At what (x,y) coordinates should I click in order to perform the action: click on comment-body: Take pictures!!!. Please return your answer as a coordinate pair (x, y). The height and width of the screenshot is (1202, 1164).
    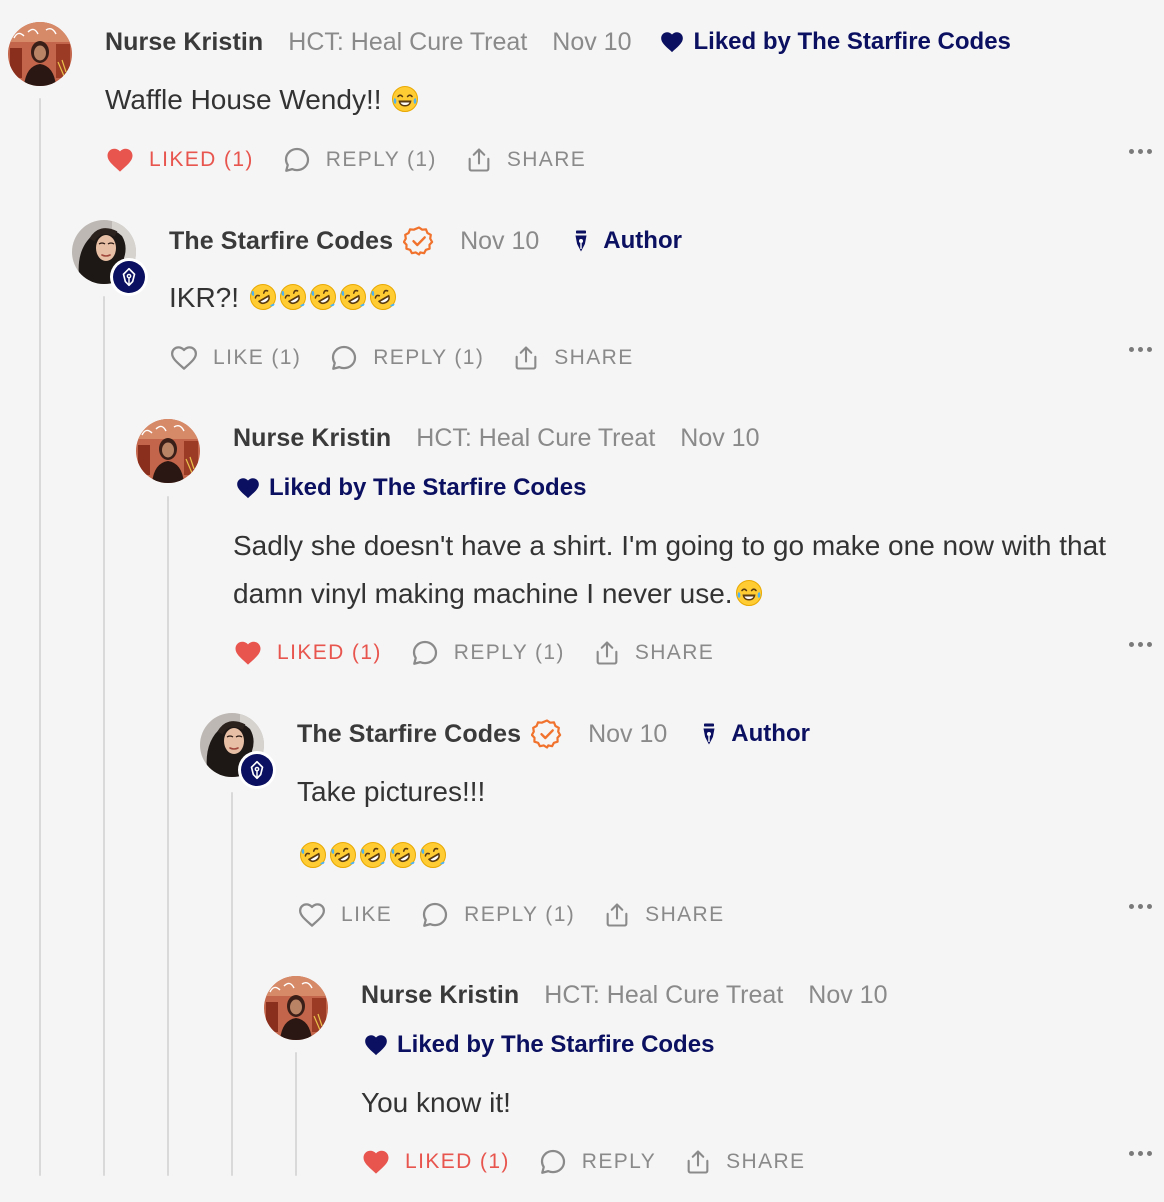
    Looking at the image, I should click on (720, 824).